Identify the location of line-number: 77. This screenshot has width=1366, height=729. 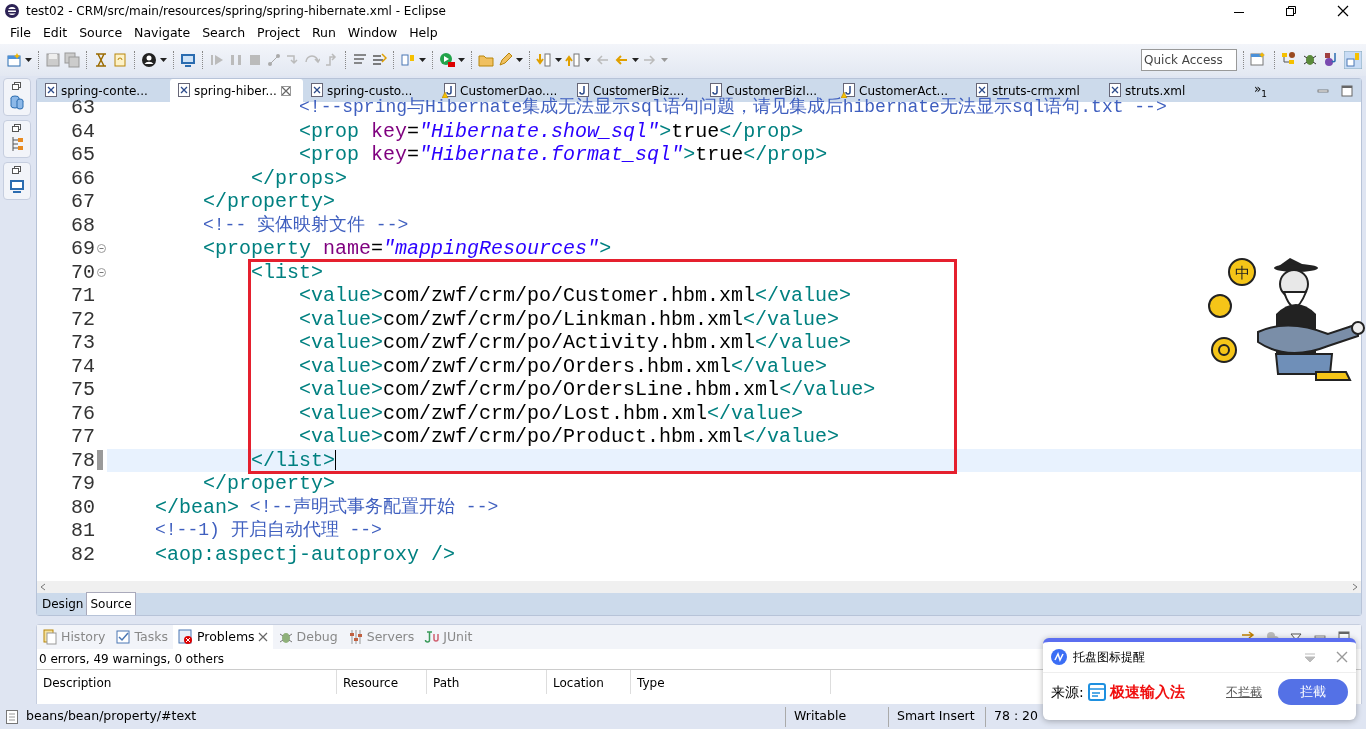
(83, 437).